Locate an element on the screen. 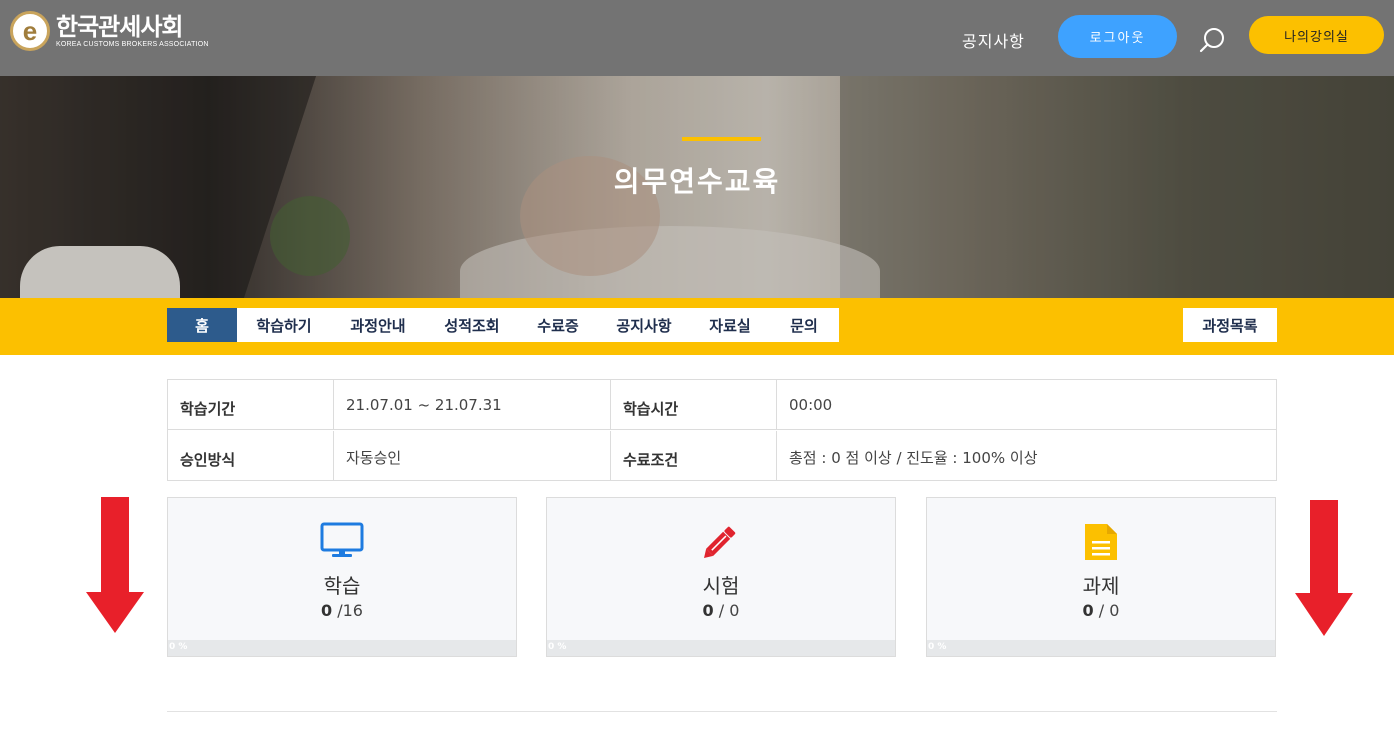 The image size is (1394, 731). monitor-icon is located at coordinates (342, 539).